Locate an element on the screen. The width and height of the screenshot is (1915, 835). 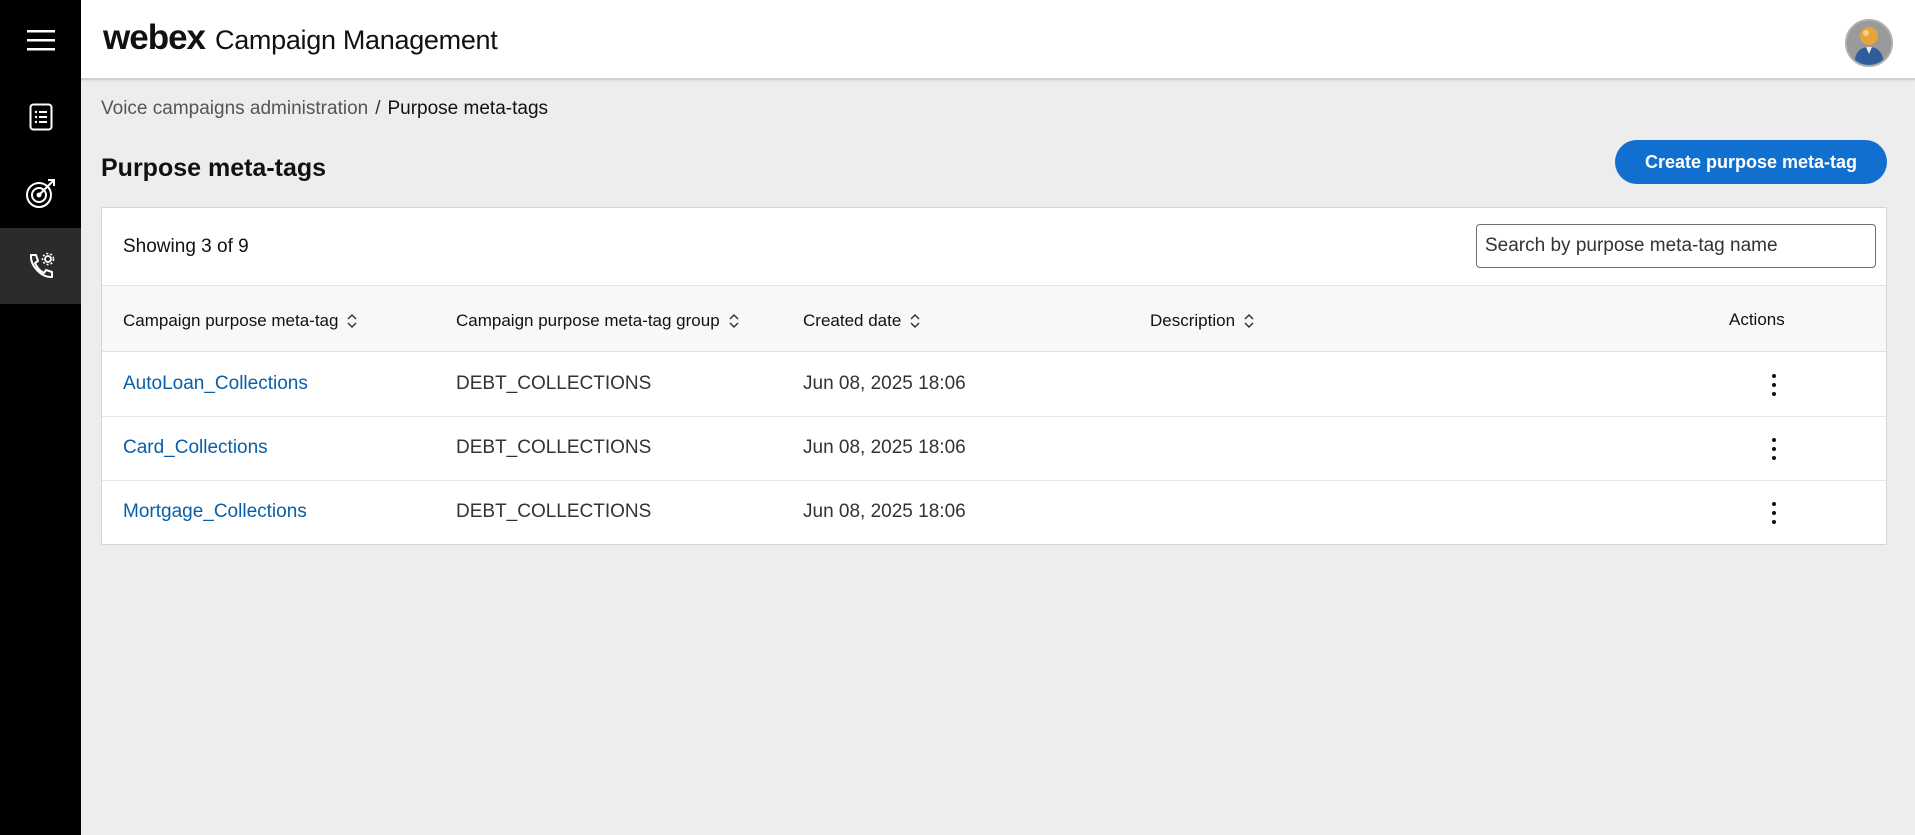
app-title: Campaign Management is located at coordinates (356, 40).